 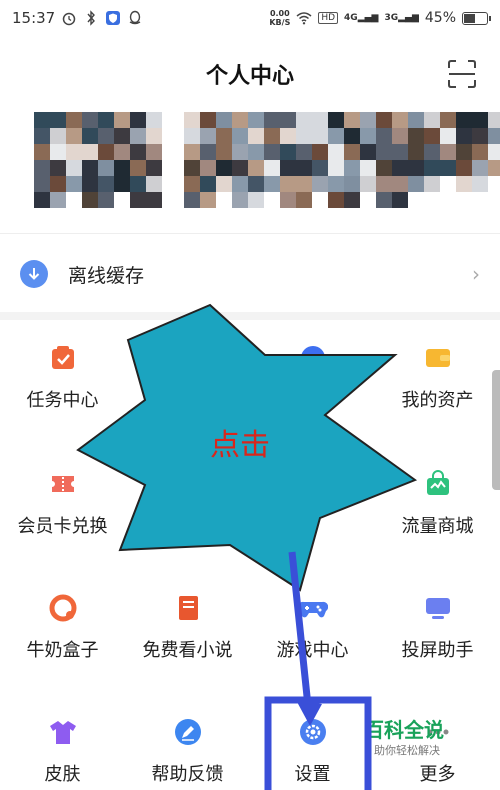 I want to click on page-header: 个人中心, so click(x=250, y=74).